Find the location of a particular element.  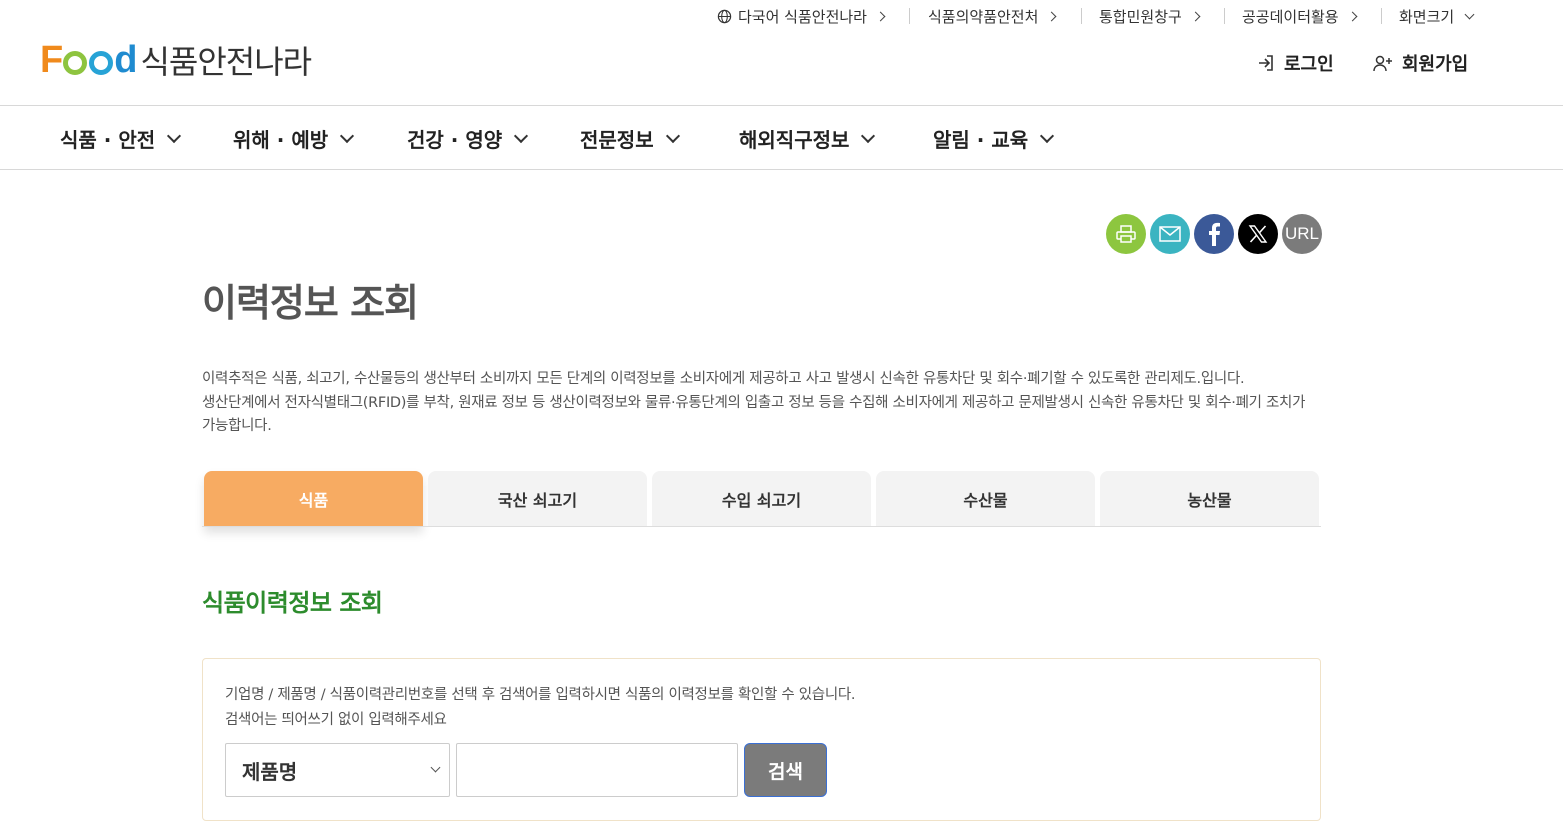

tab-food: 식품 is located at coordinates (313, 499).